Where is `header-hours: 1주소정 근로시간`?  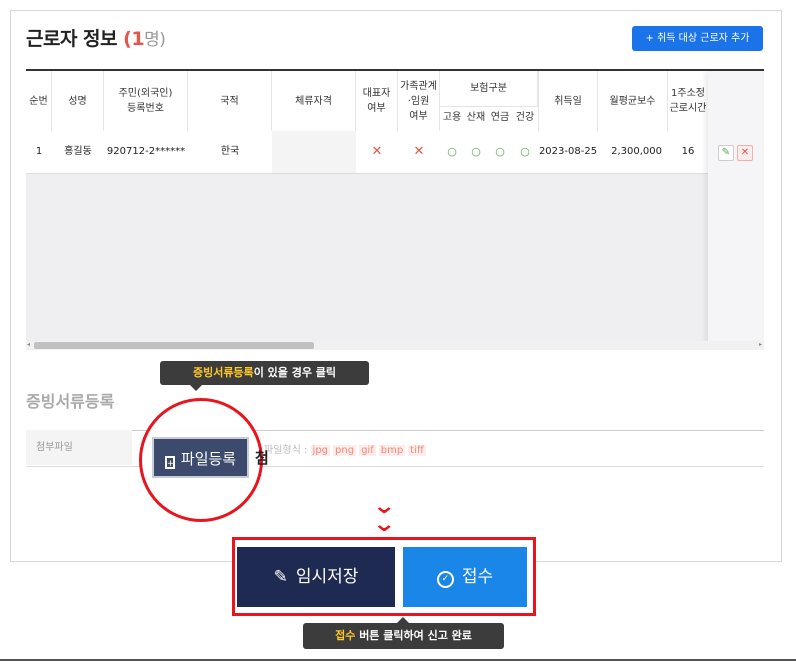
header-hours: 1주소정 근로시간 is located at coordinates (688, 101).